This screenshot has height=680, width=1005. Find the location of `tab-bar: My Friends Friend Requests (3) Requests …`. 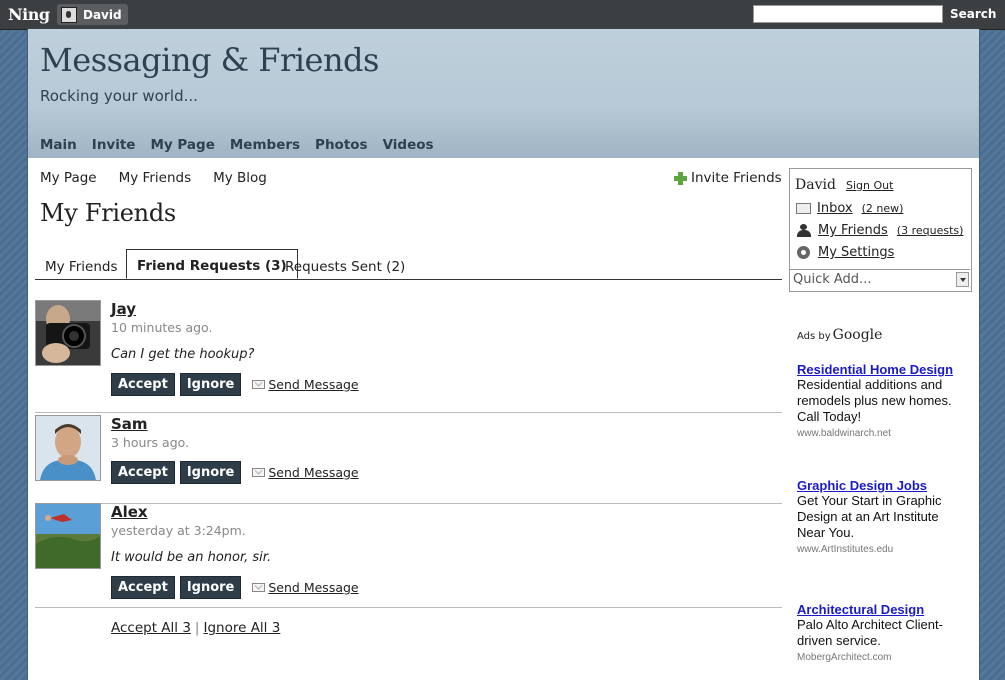

tab-bar: My Friends Friend Requests (3) Requests … is located at coordinates (408, 264).